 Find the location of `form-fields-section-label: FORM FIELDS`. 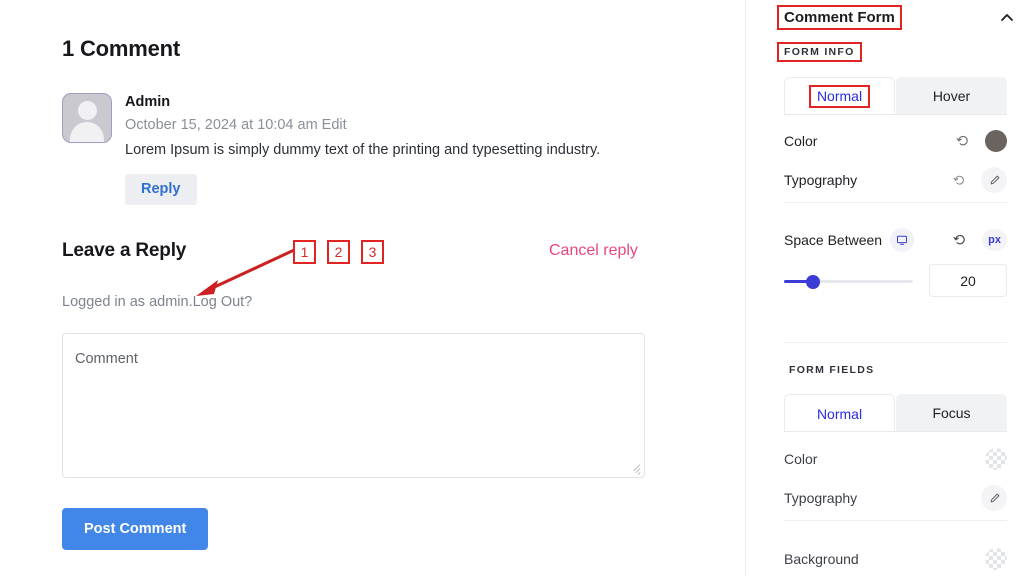

form-fields-section-label: FORM FIELDS is located at coordinates (832, 370).